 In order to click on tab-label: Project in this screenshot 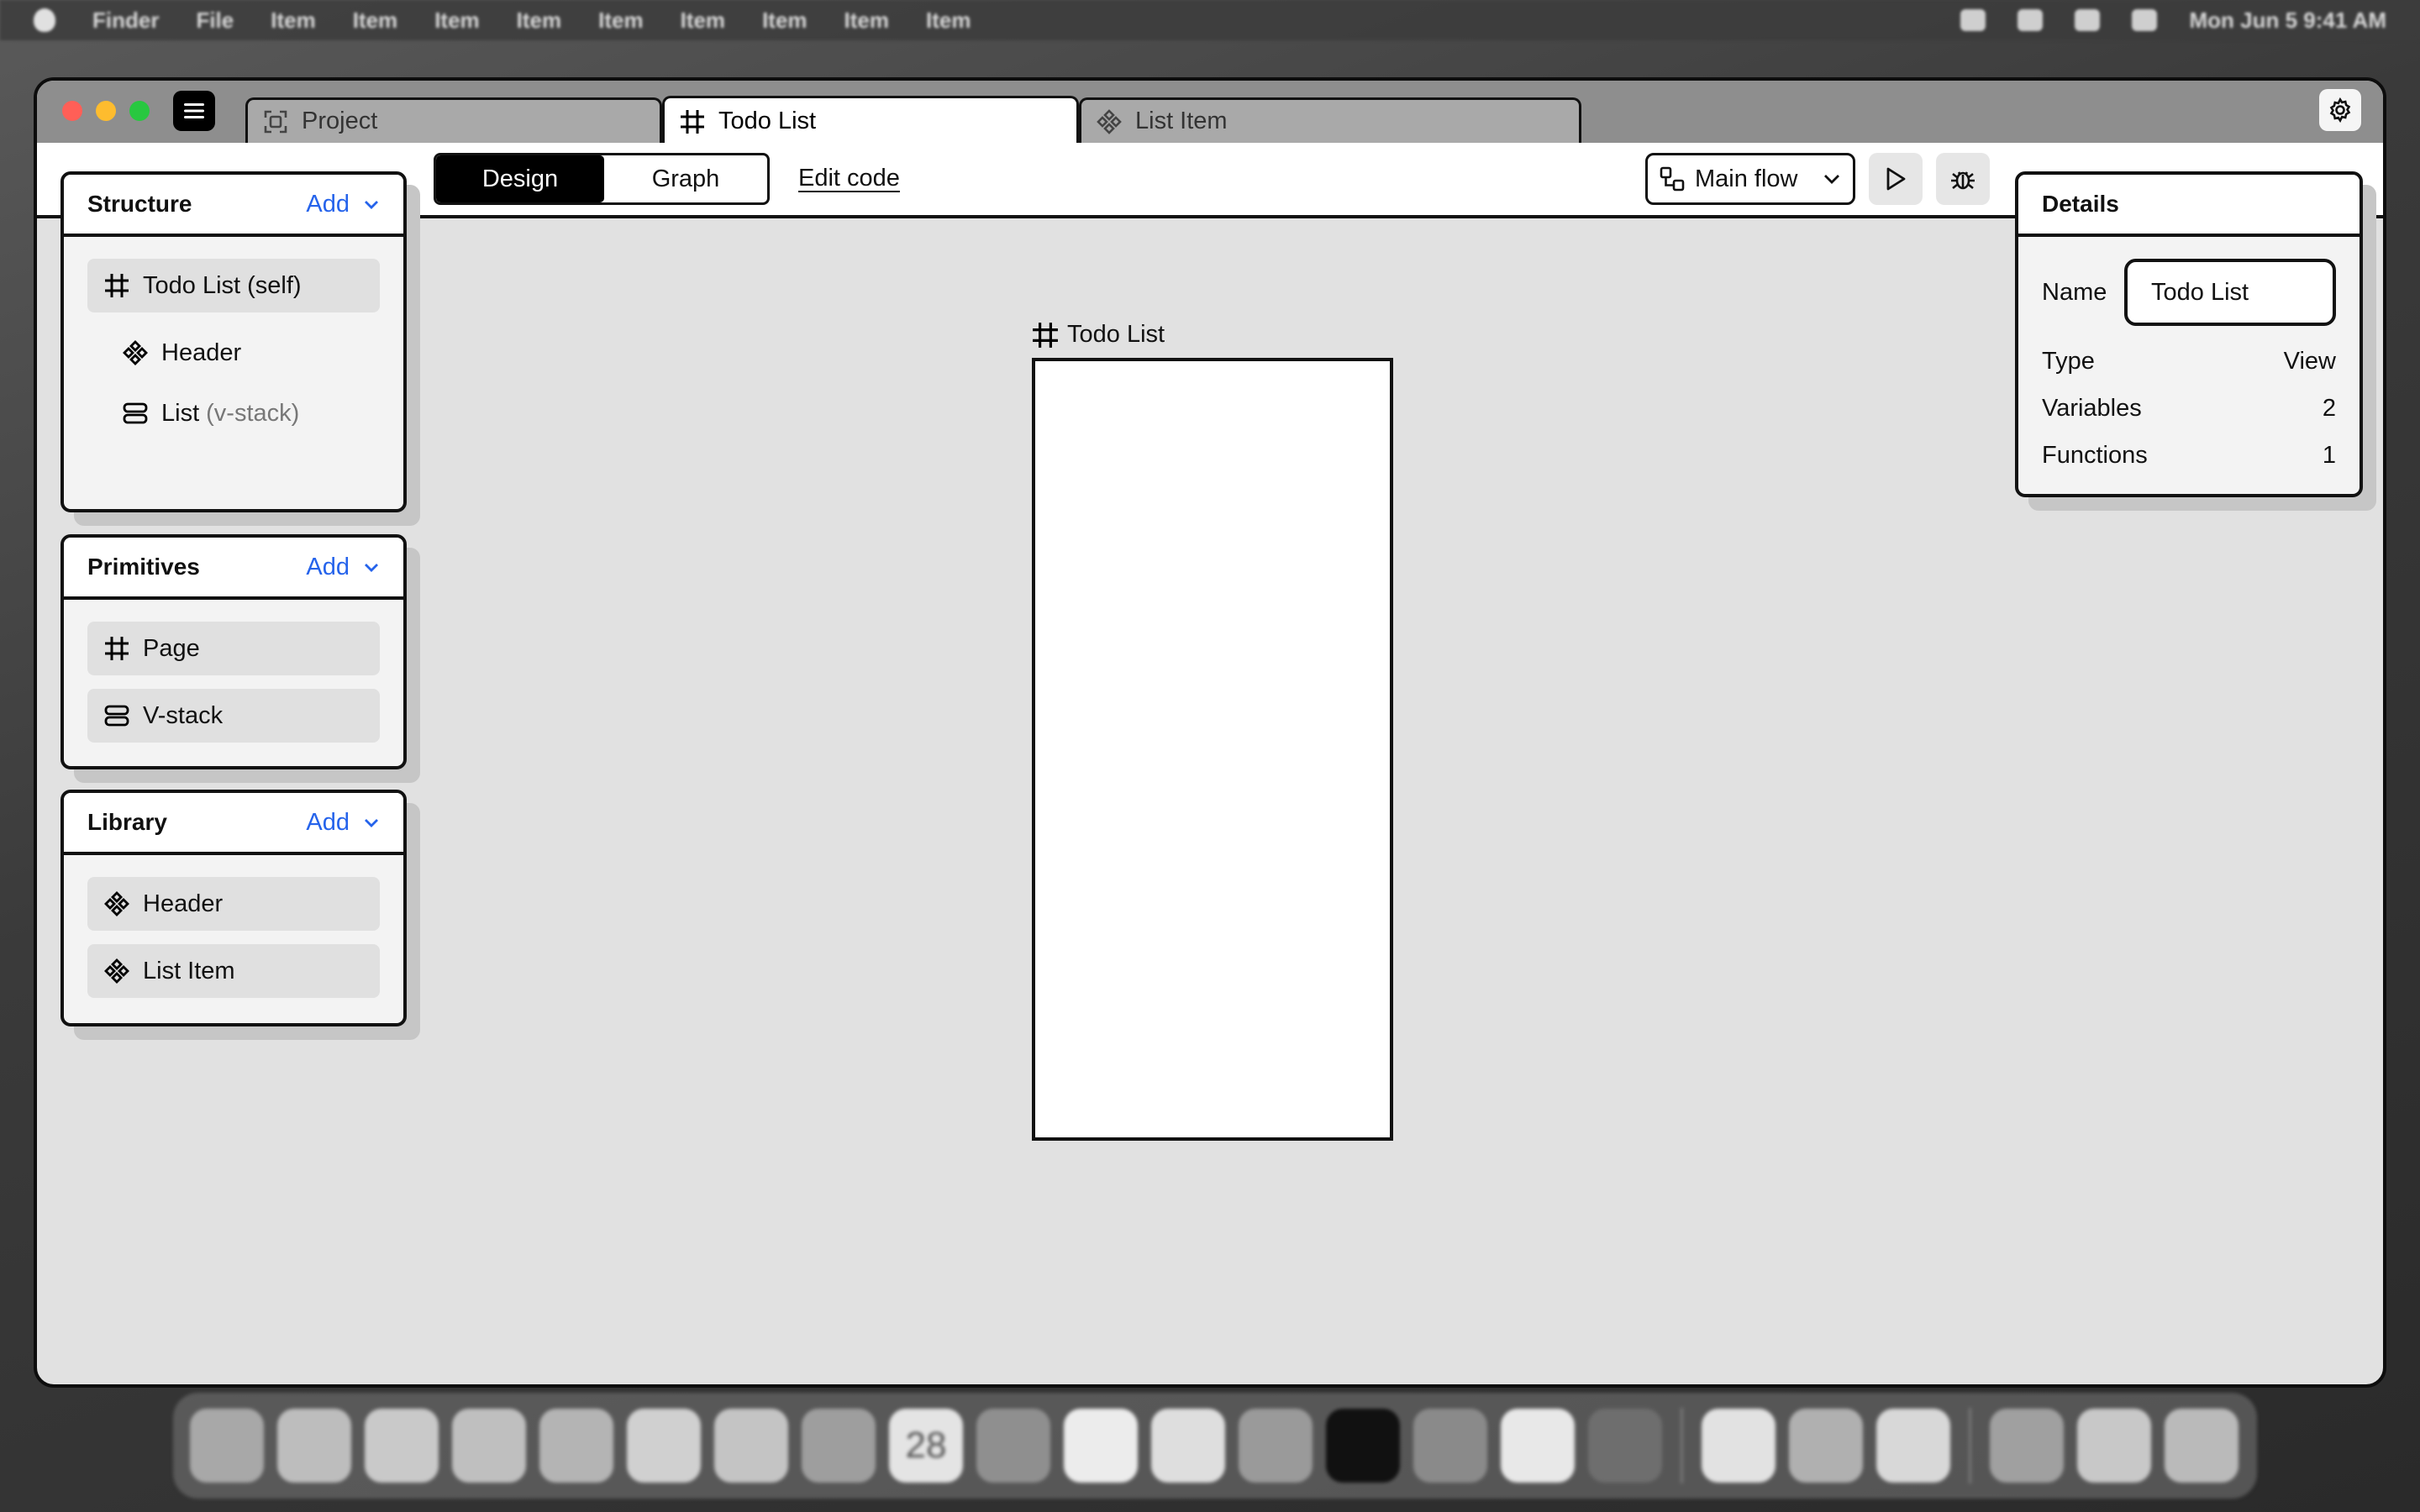, I will do `click(340, 121)`.